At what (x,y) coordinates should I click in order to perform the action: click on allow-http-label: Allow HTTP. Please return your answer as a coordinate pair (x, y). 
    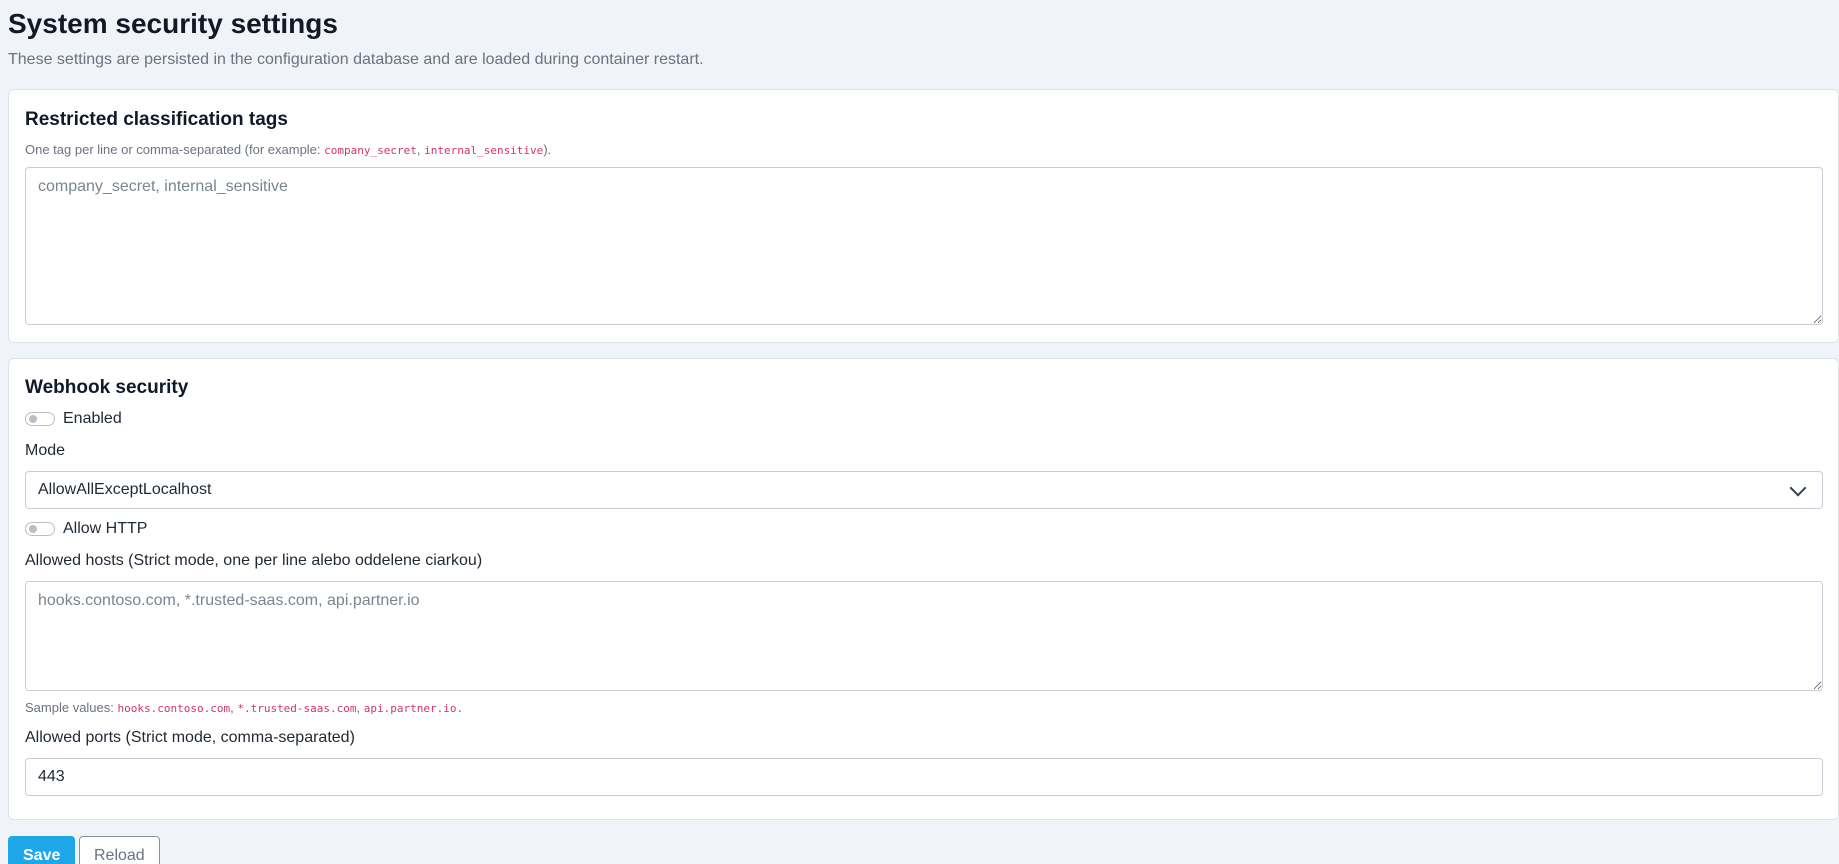
    Looking at the image, I should click on (105, 528).